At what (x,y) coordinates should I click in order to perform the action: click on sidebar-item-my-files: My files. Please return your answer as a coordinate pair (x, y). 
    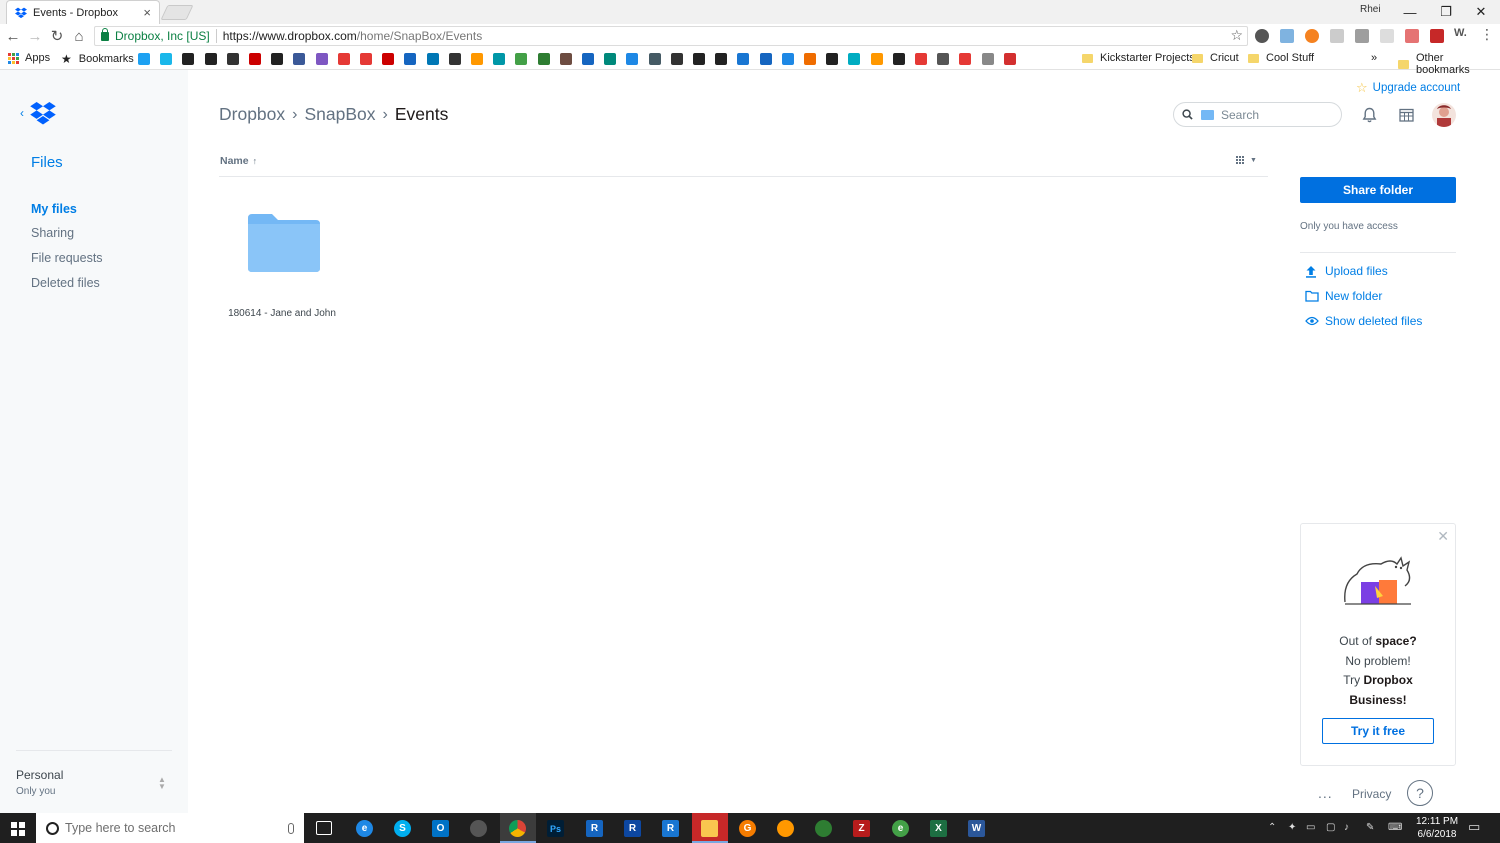
    Looking at the image, I should click on (54, 209).